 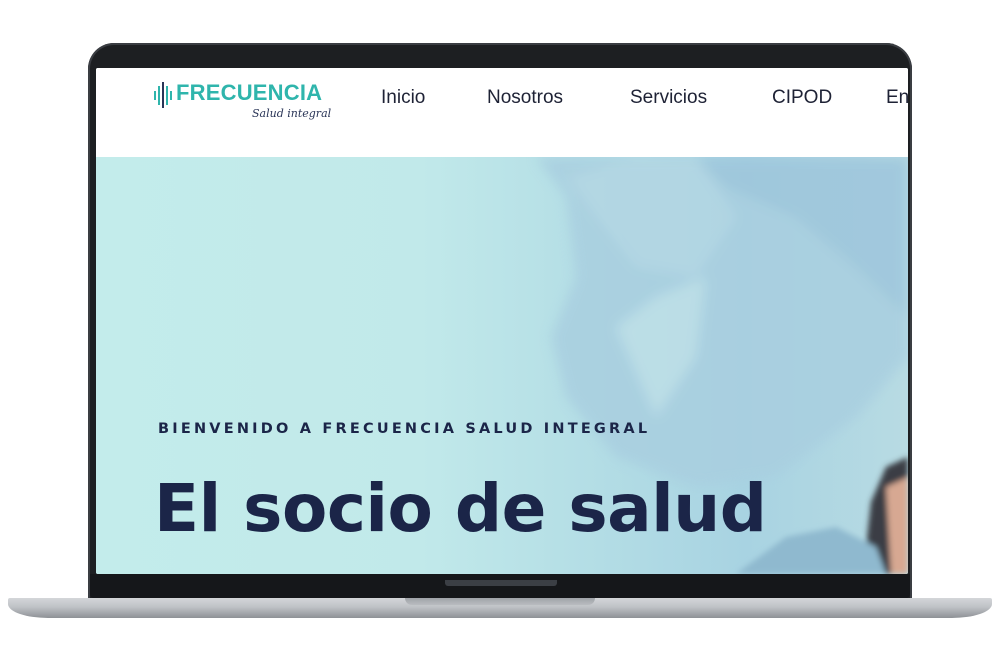 I want to click on sound-wave-icon, so click(x=163, y=95).